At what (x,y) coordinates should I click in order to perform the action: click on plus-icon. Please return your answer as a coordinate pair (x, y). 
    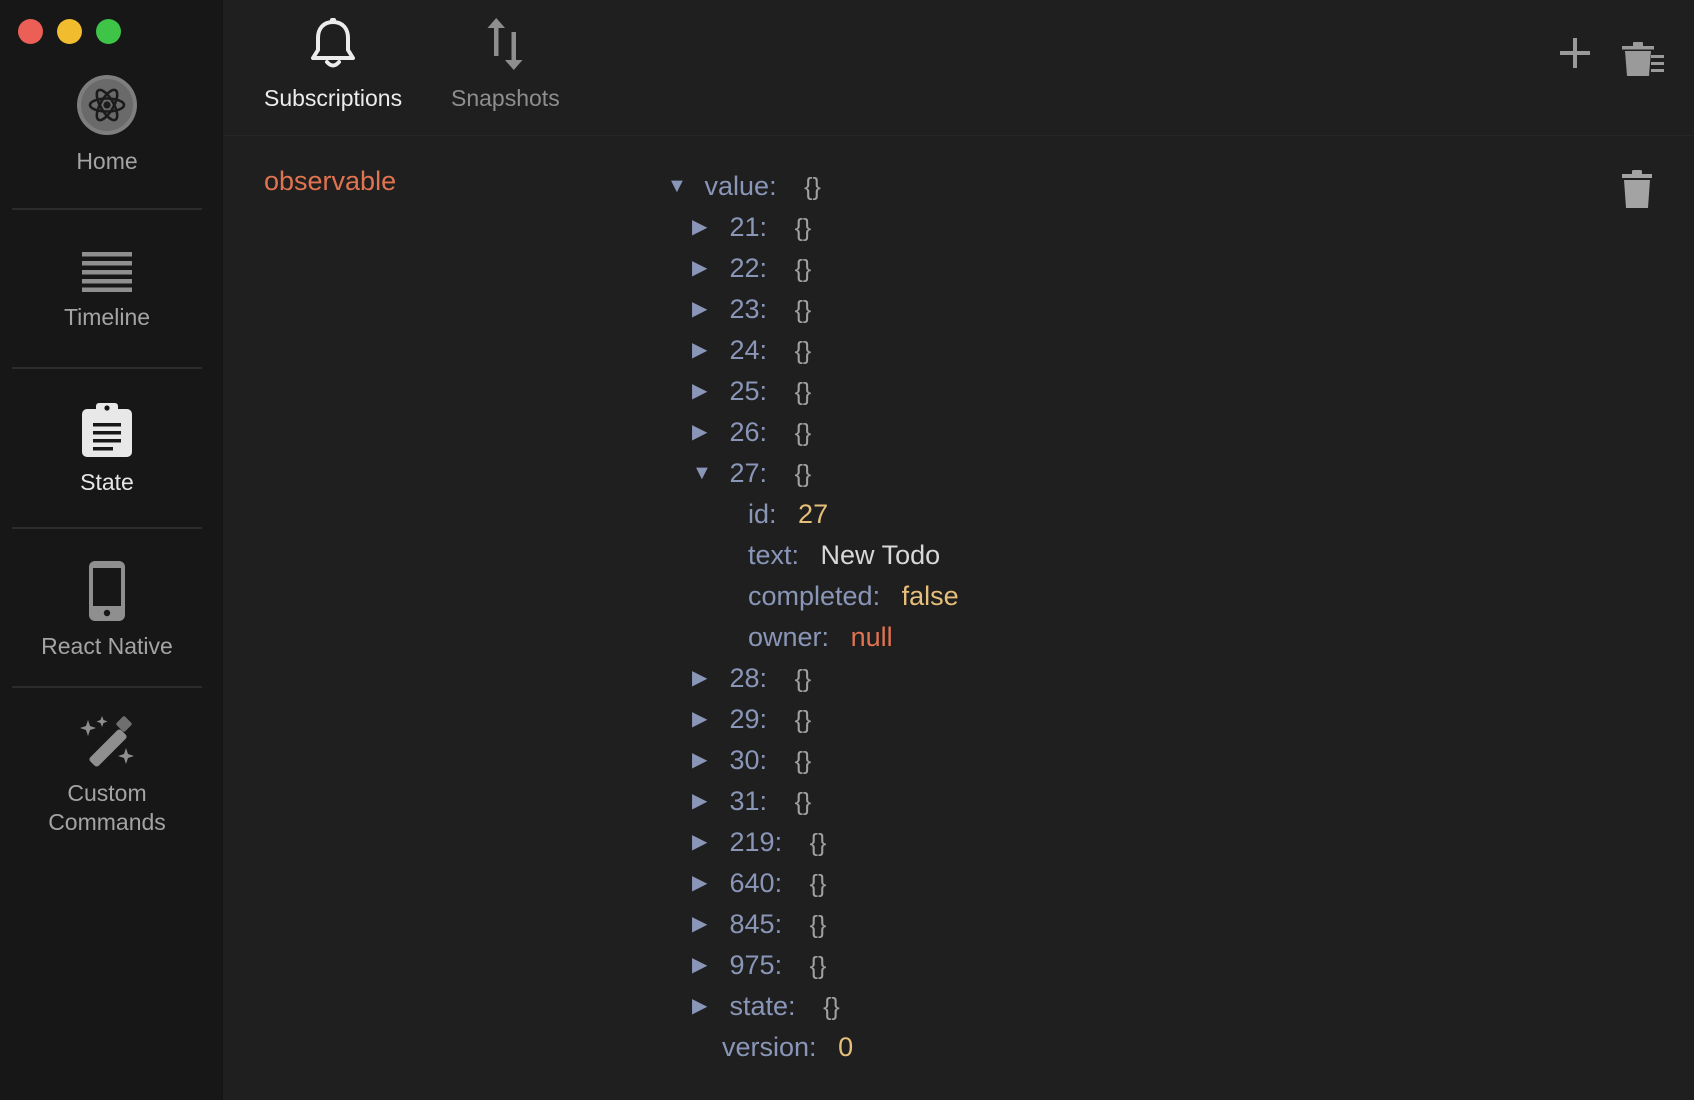
    Looking at the image, I should click on (1575, 55).